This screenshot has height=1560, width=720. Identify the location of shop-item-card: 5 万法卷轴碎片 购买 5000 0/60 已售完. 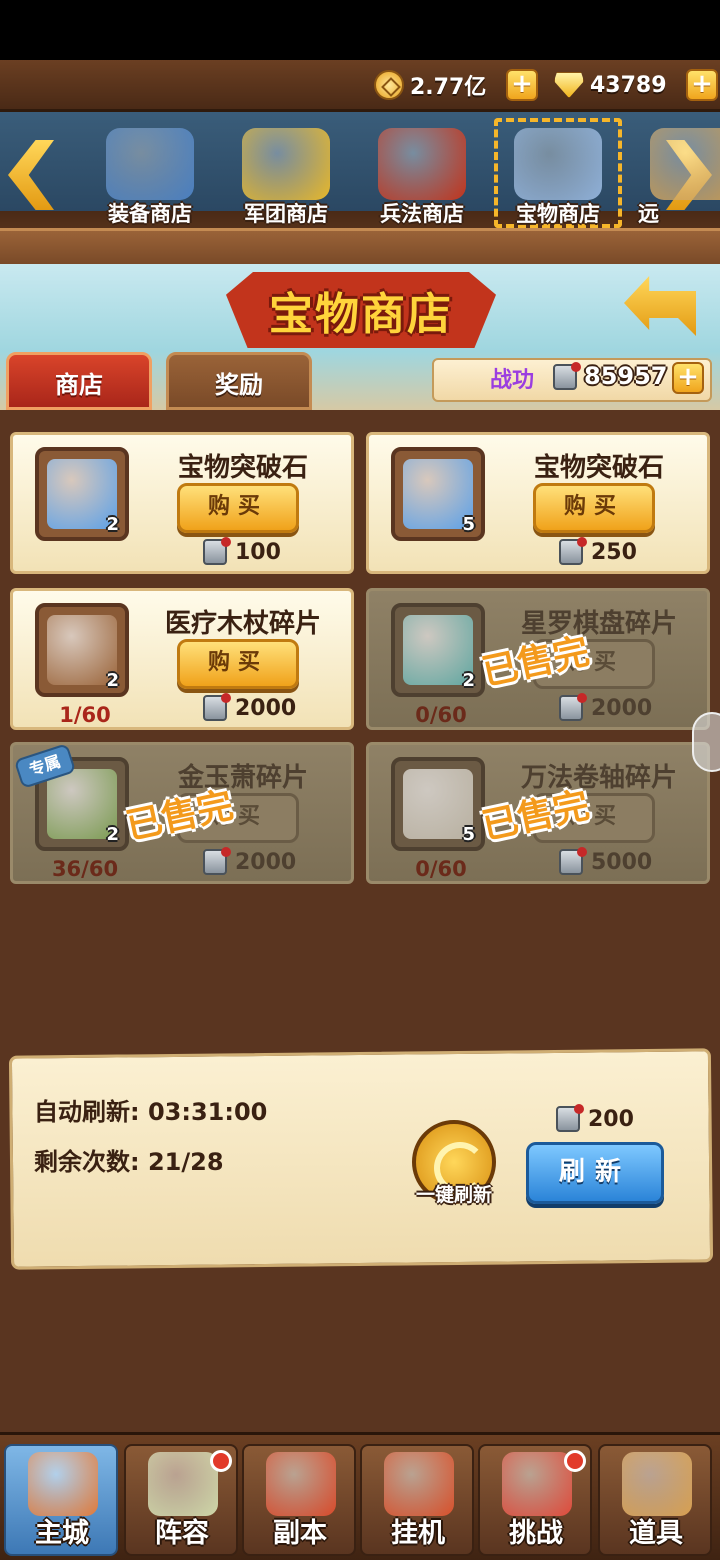
(538, 813).